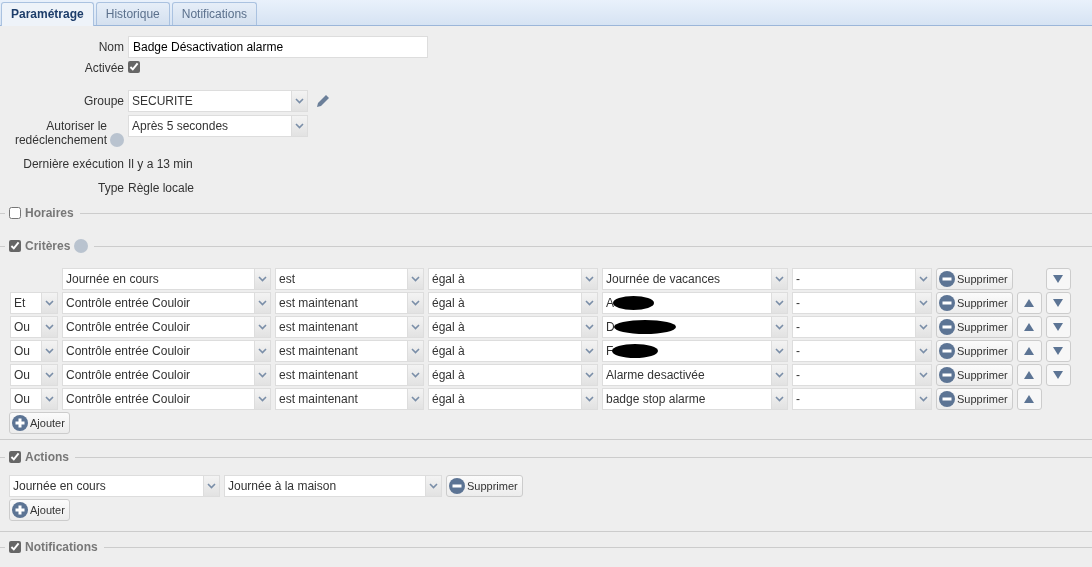 This screenshot has width=1092, height=567. What do you see at coordinates (47, 14) in the screenshot?
I see `tab: Paramétrage` at bounding box center [47, 14].